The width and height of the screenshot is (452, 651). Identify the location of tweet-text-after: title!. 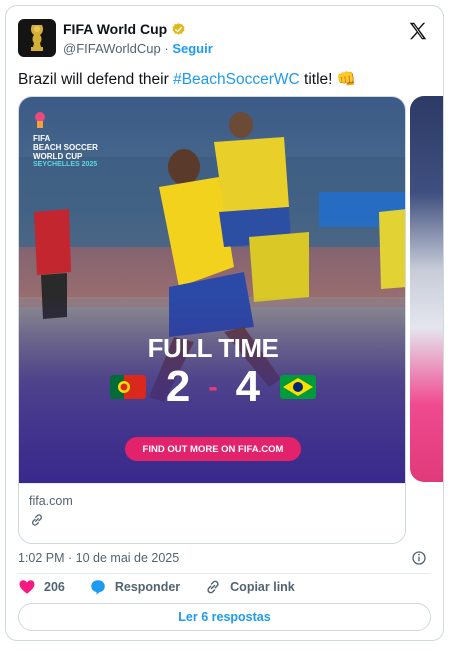
(318, 79).